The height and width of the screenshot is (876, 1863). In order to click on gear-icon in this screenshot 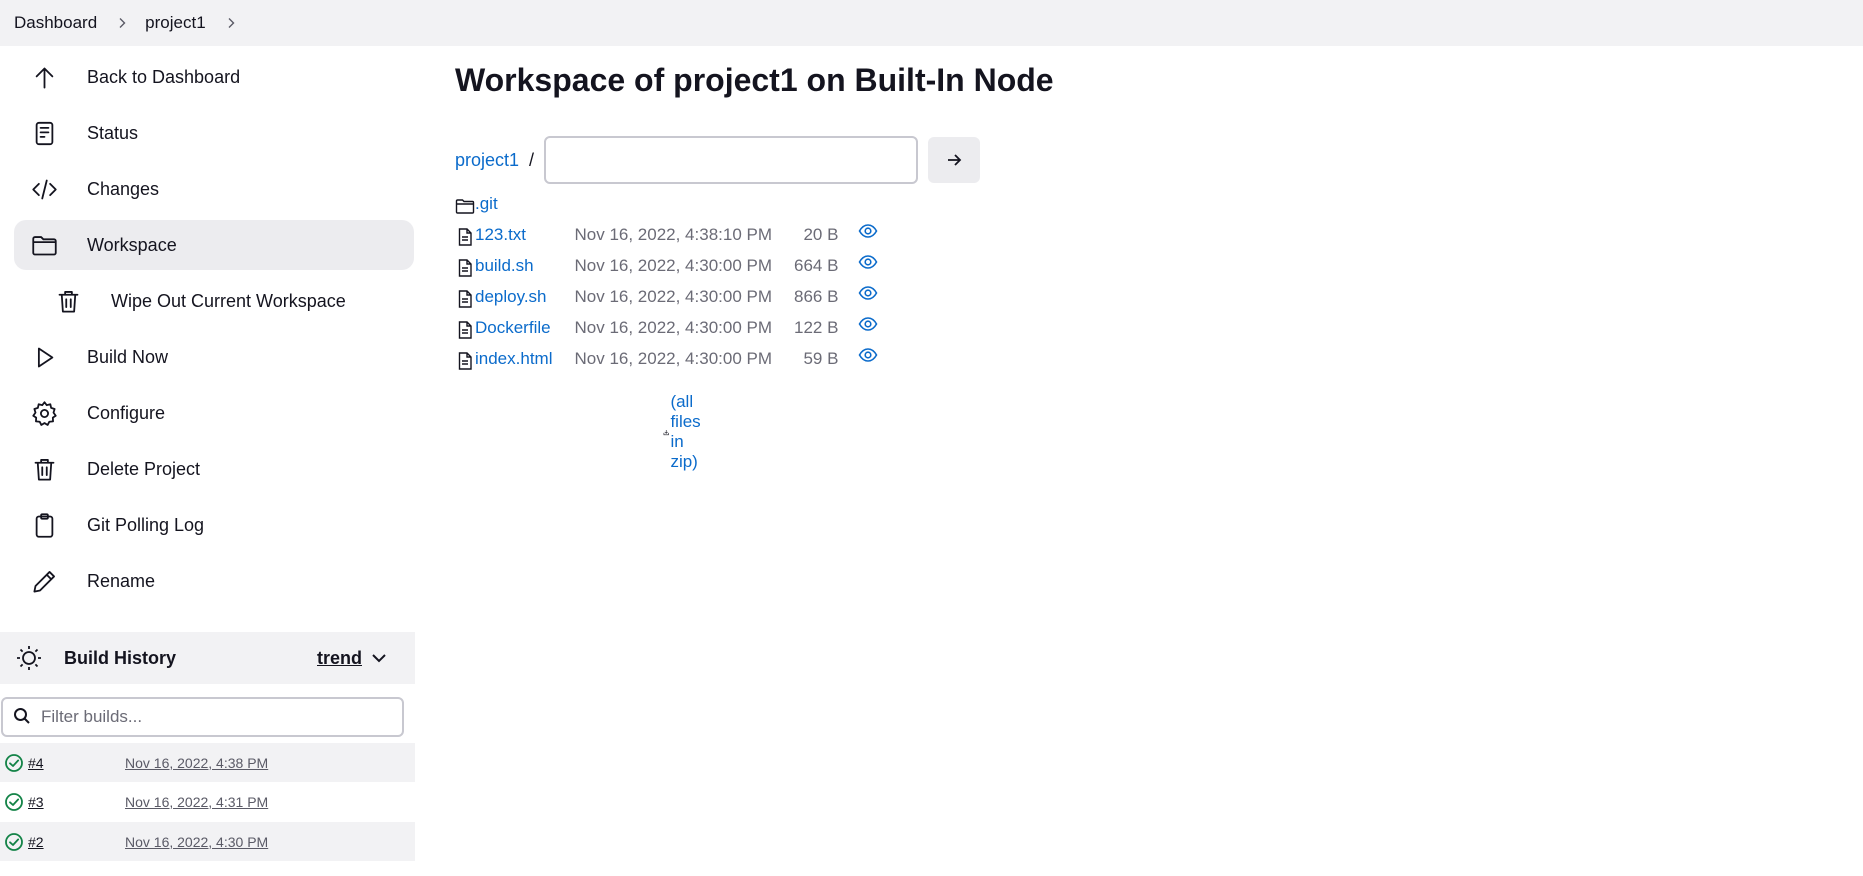, I will do `click(44, 413)`.